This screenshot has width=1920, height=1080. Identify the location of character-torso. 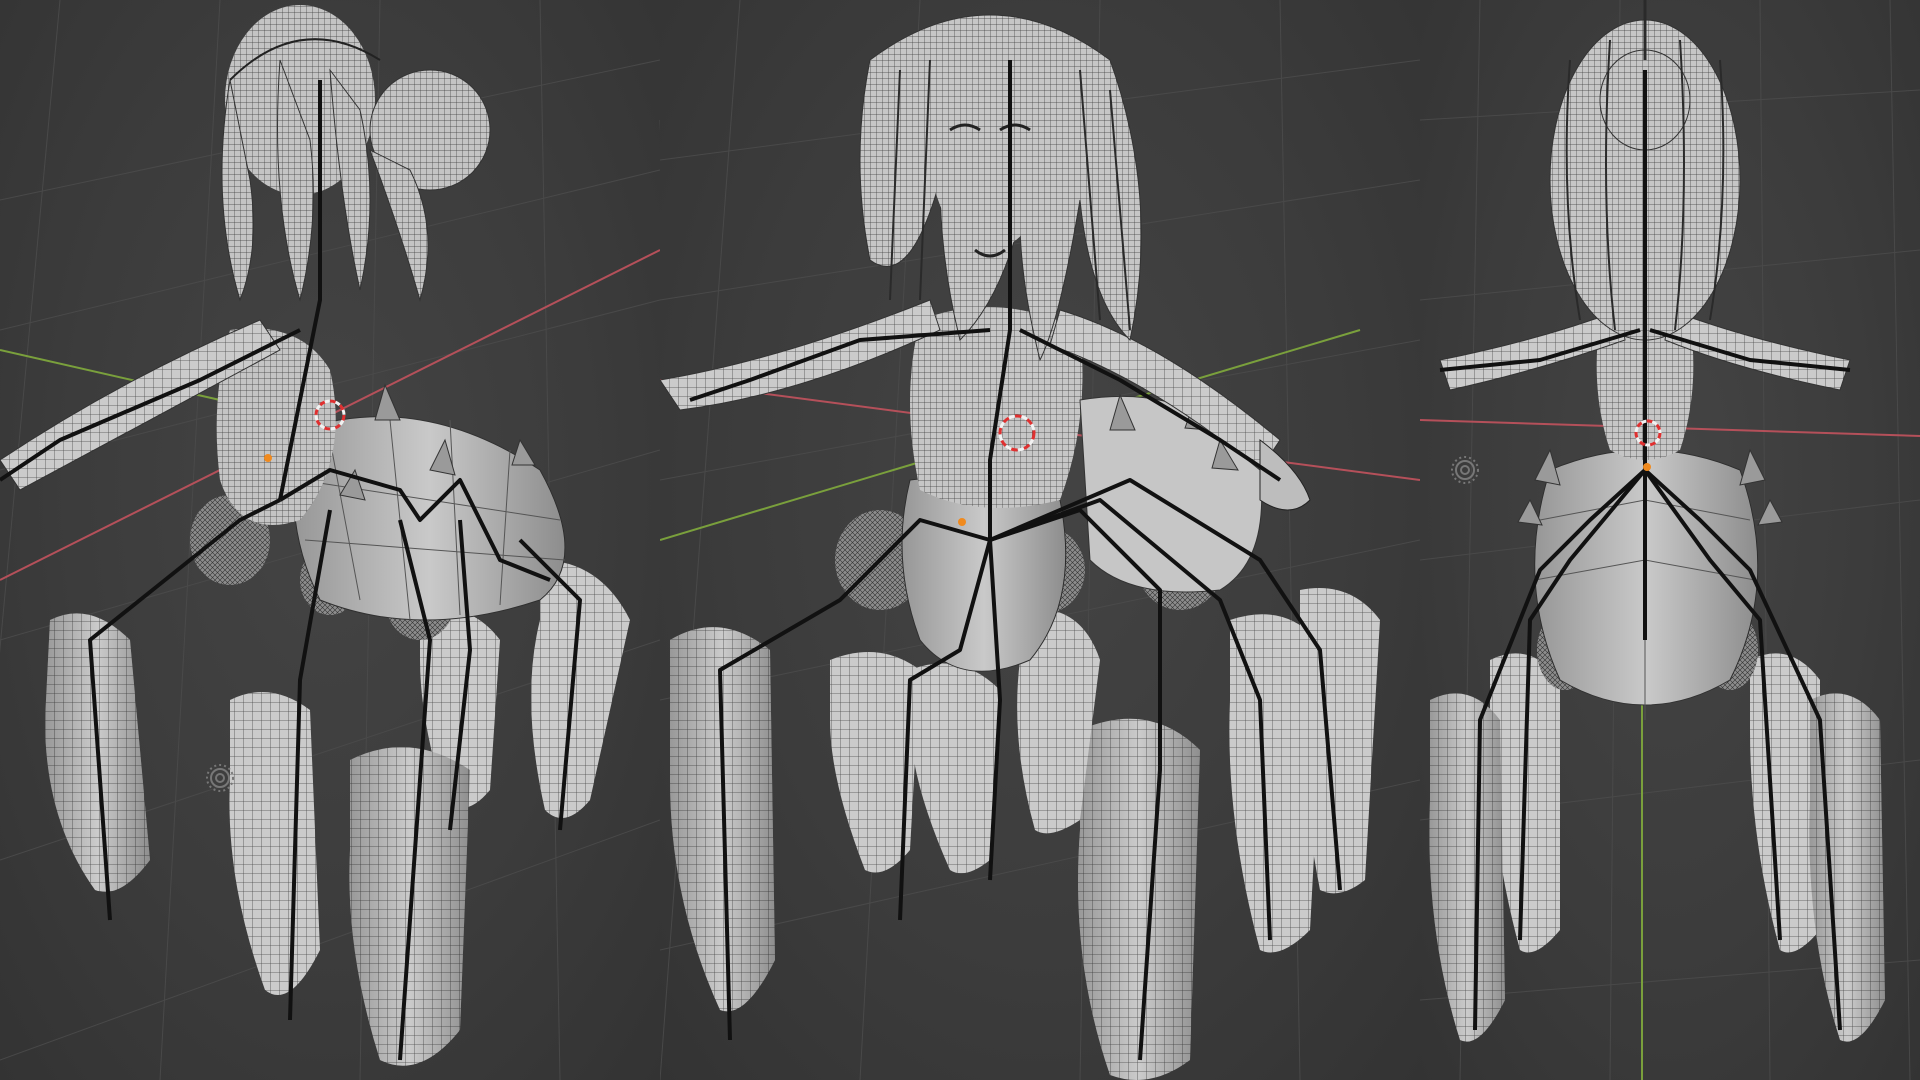
(168, 422).